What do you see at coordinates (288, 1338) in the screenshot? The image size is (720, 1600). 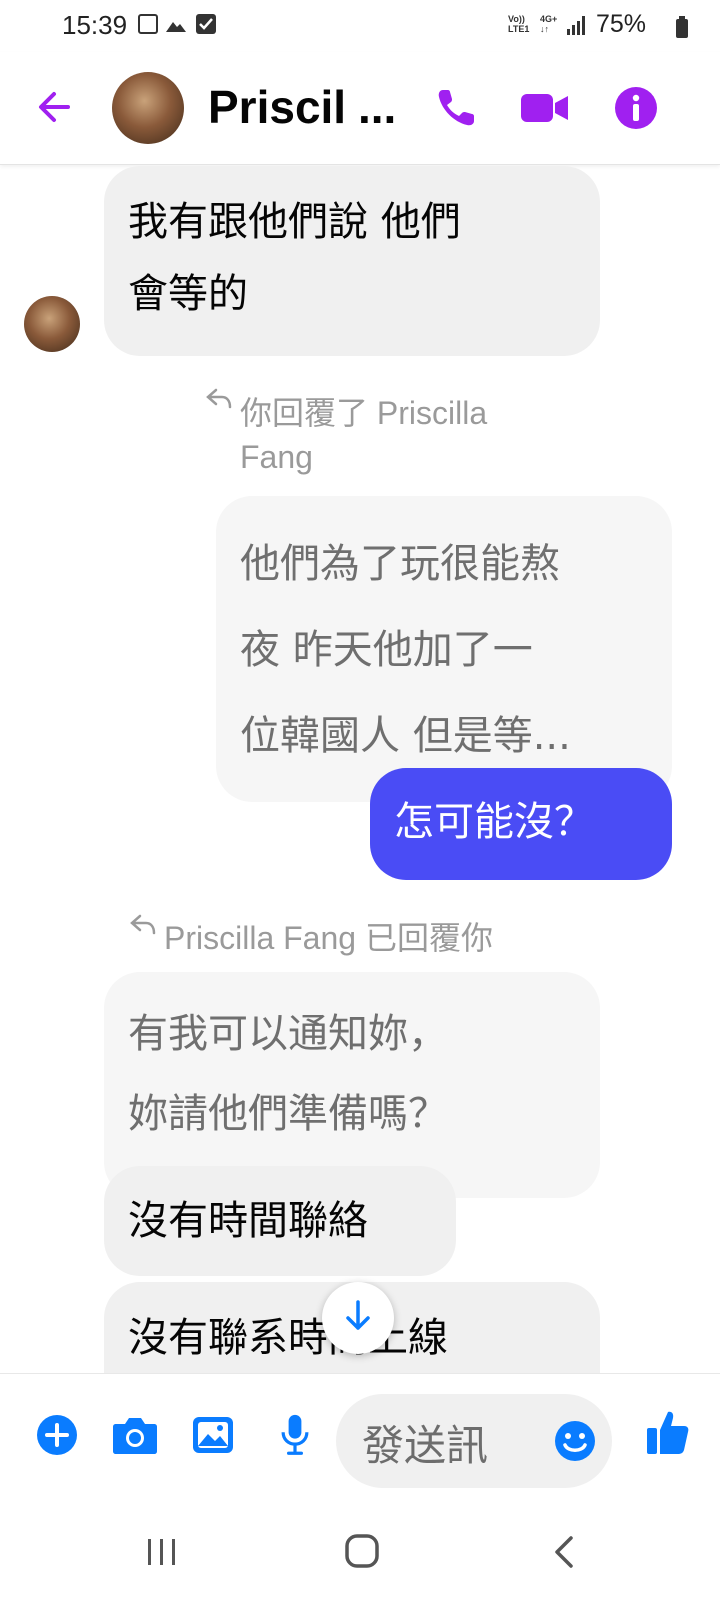 I see `message-text: 沒有聯系時間上線` at bounding box center [288, 1338].